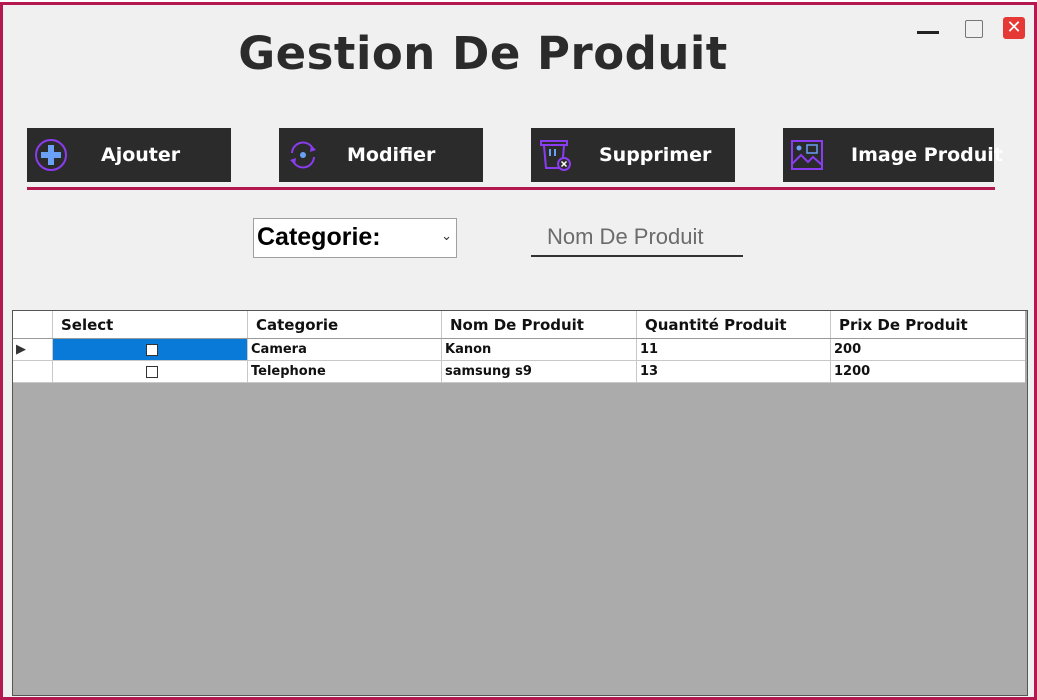  I want to click on image-product-button-label: Image Produit, so click(927, 155).